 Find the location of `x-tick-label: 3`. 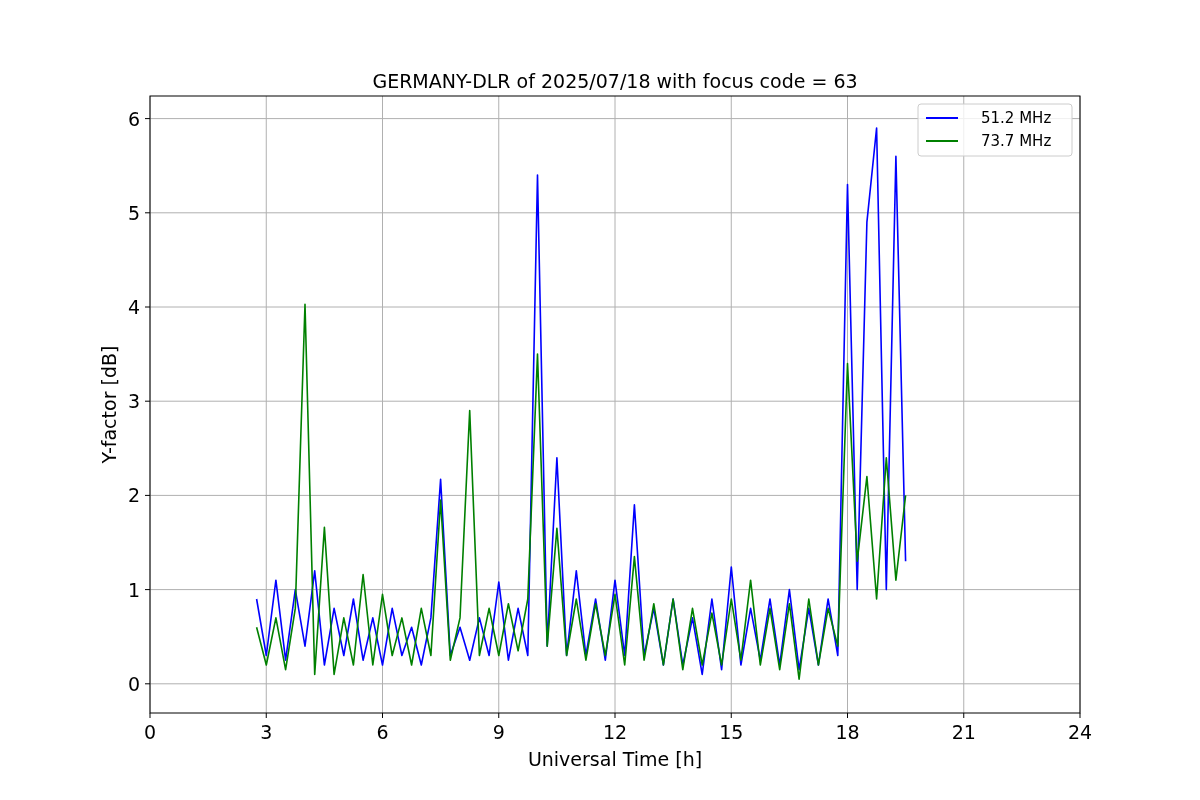

x-tick-label: 3 is located at coordinates (266, 732).